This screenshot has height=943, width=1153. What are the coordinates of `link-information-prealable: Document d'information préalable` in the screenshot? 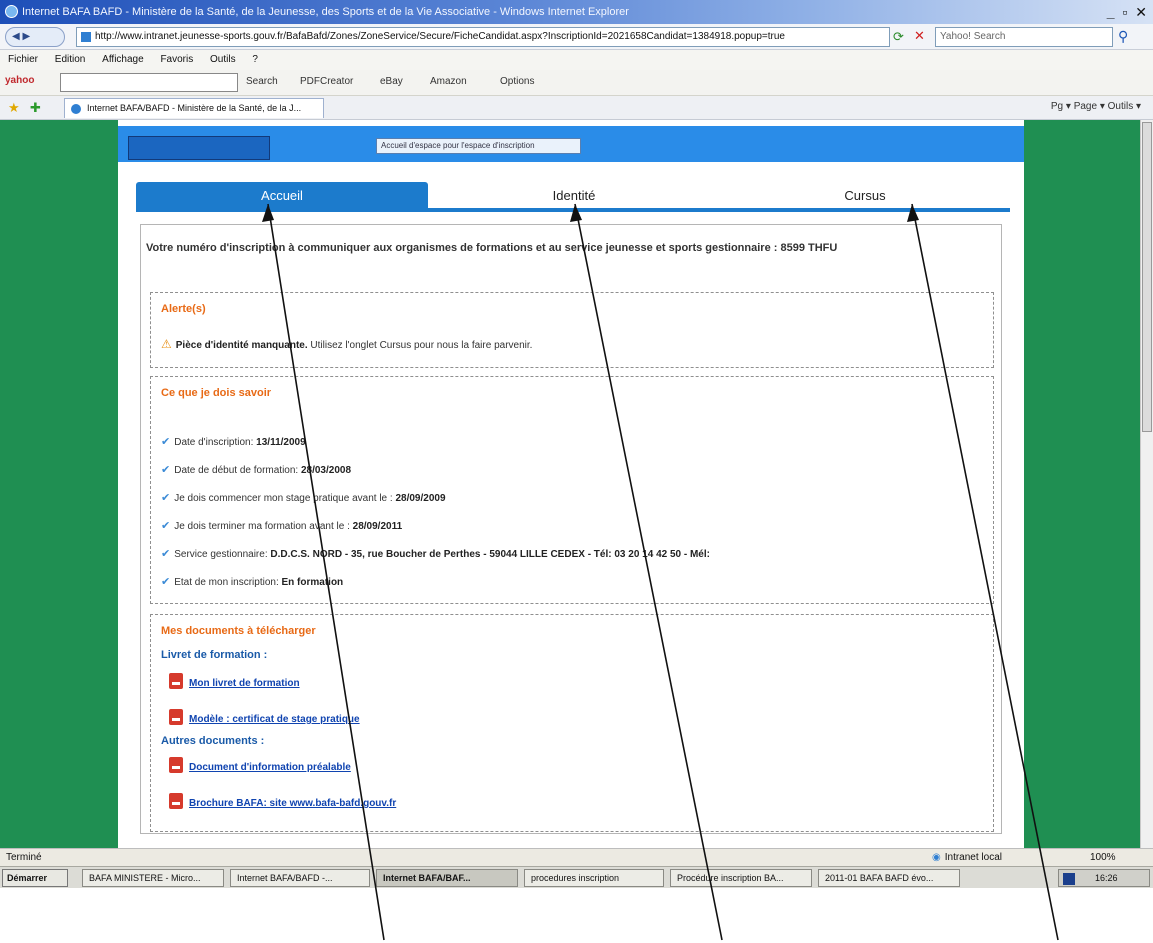 It's located at (260, 765).